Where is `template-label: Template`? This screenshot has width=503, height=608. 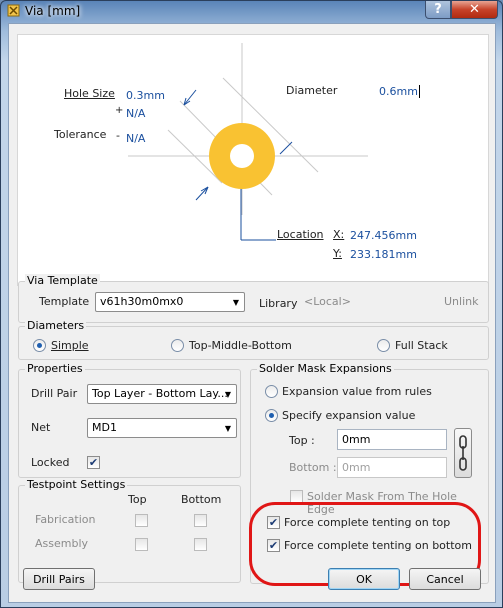 template-label: Template is located at coordinates (64, 301).